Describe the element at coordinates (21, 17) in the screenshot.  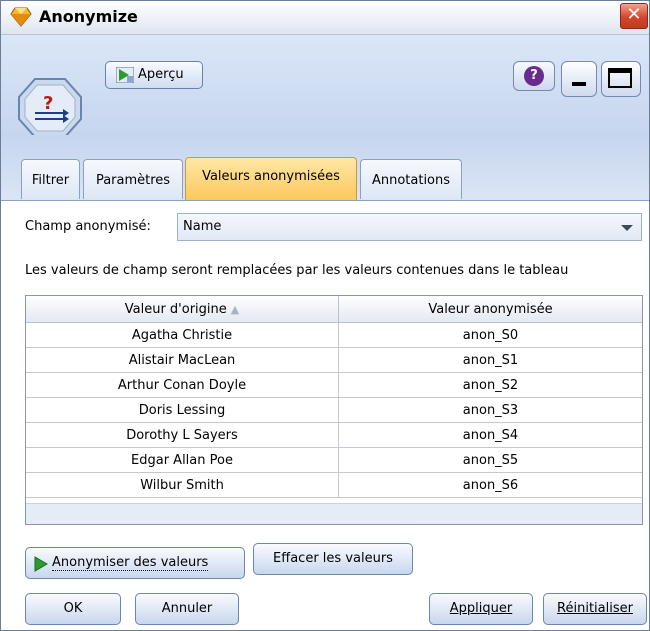
I see `diamond-node-icon` at that location.